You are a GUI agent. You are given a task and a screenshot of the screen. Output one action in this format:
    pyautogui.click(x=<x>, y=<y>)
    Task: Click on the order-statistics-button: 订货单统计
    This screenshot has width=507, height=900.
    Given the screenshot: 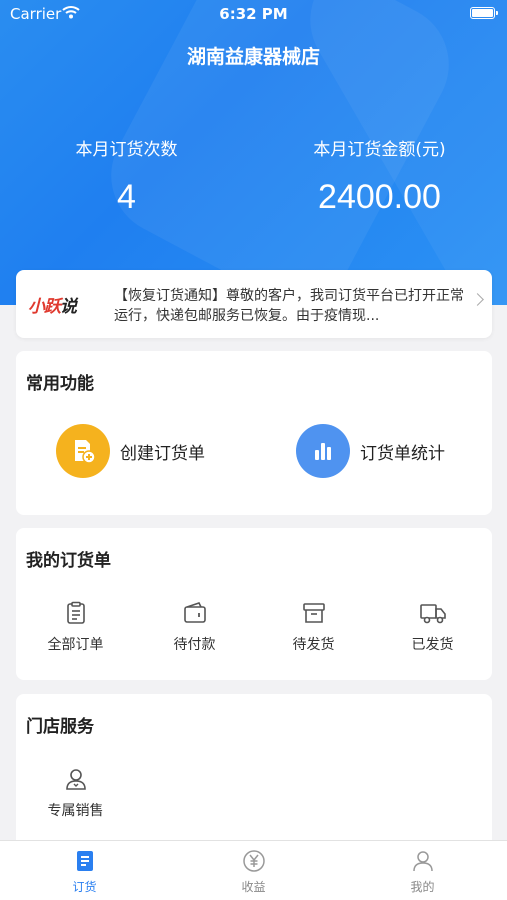 What is the action you would take?
    pyautogui.click(x=370, y=451)
    